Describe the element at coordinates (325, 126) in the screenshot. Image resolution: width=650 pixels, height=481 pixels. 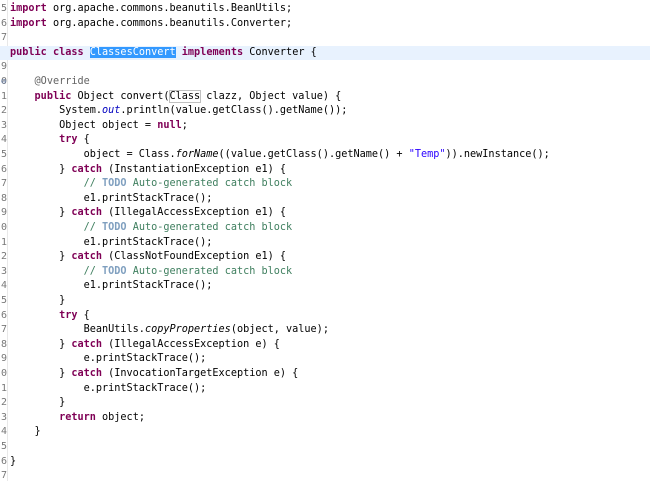
I see `code-line: Object object = null;` at that location.